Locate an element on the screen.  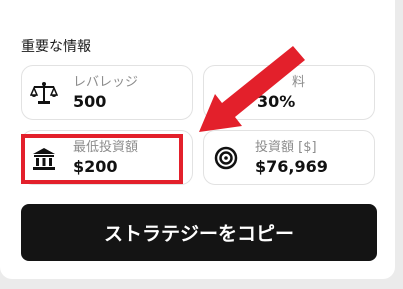
scale-icon is located at coordinates (44, 93).